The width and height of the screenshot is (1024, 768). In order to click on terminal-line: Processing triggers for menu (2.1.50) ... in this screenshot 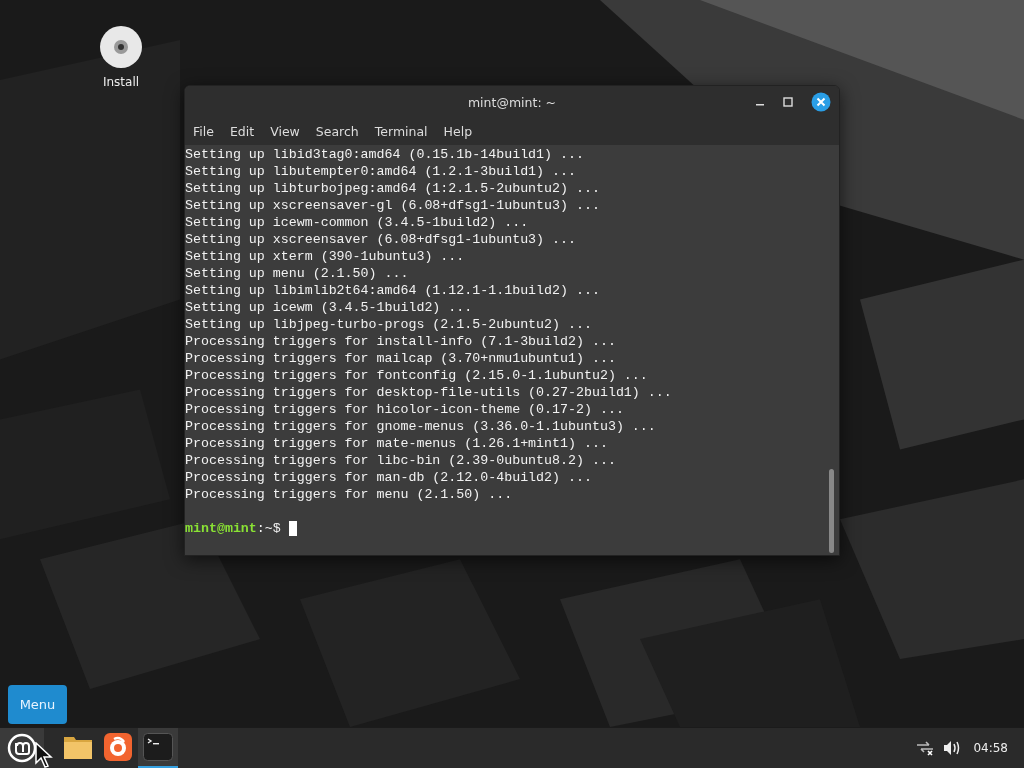, I will do `click(349, 494)`.